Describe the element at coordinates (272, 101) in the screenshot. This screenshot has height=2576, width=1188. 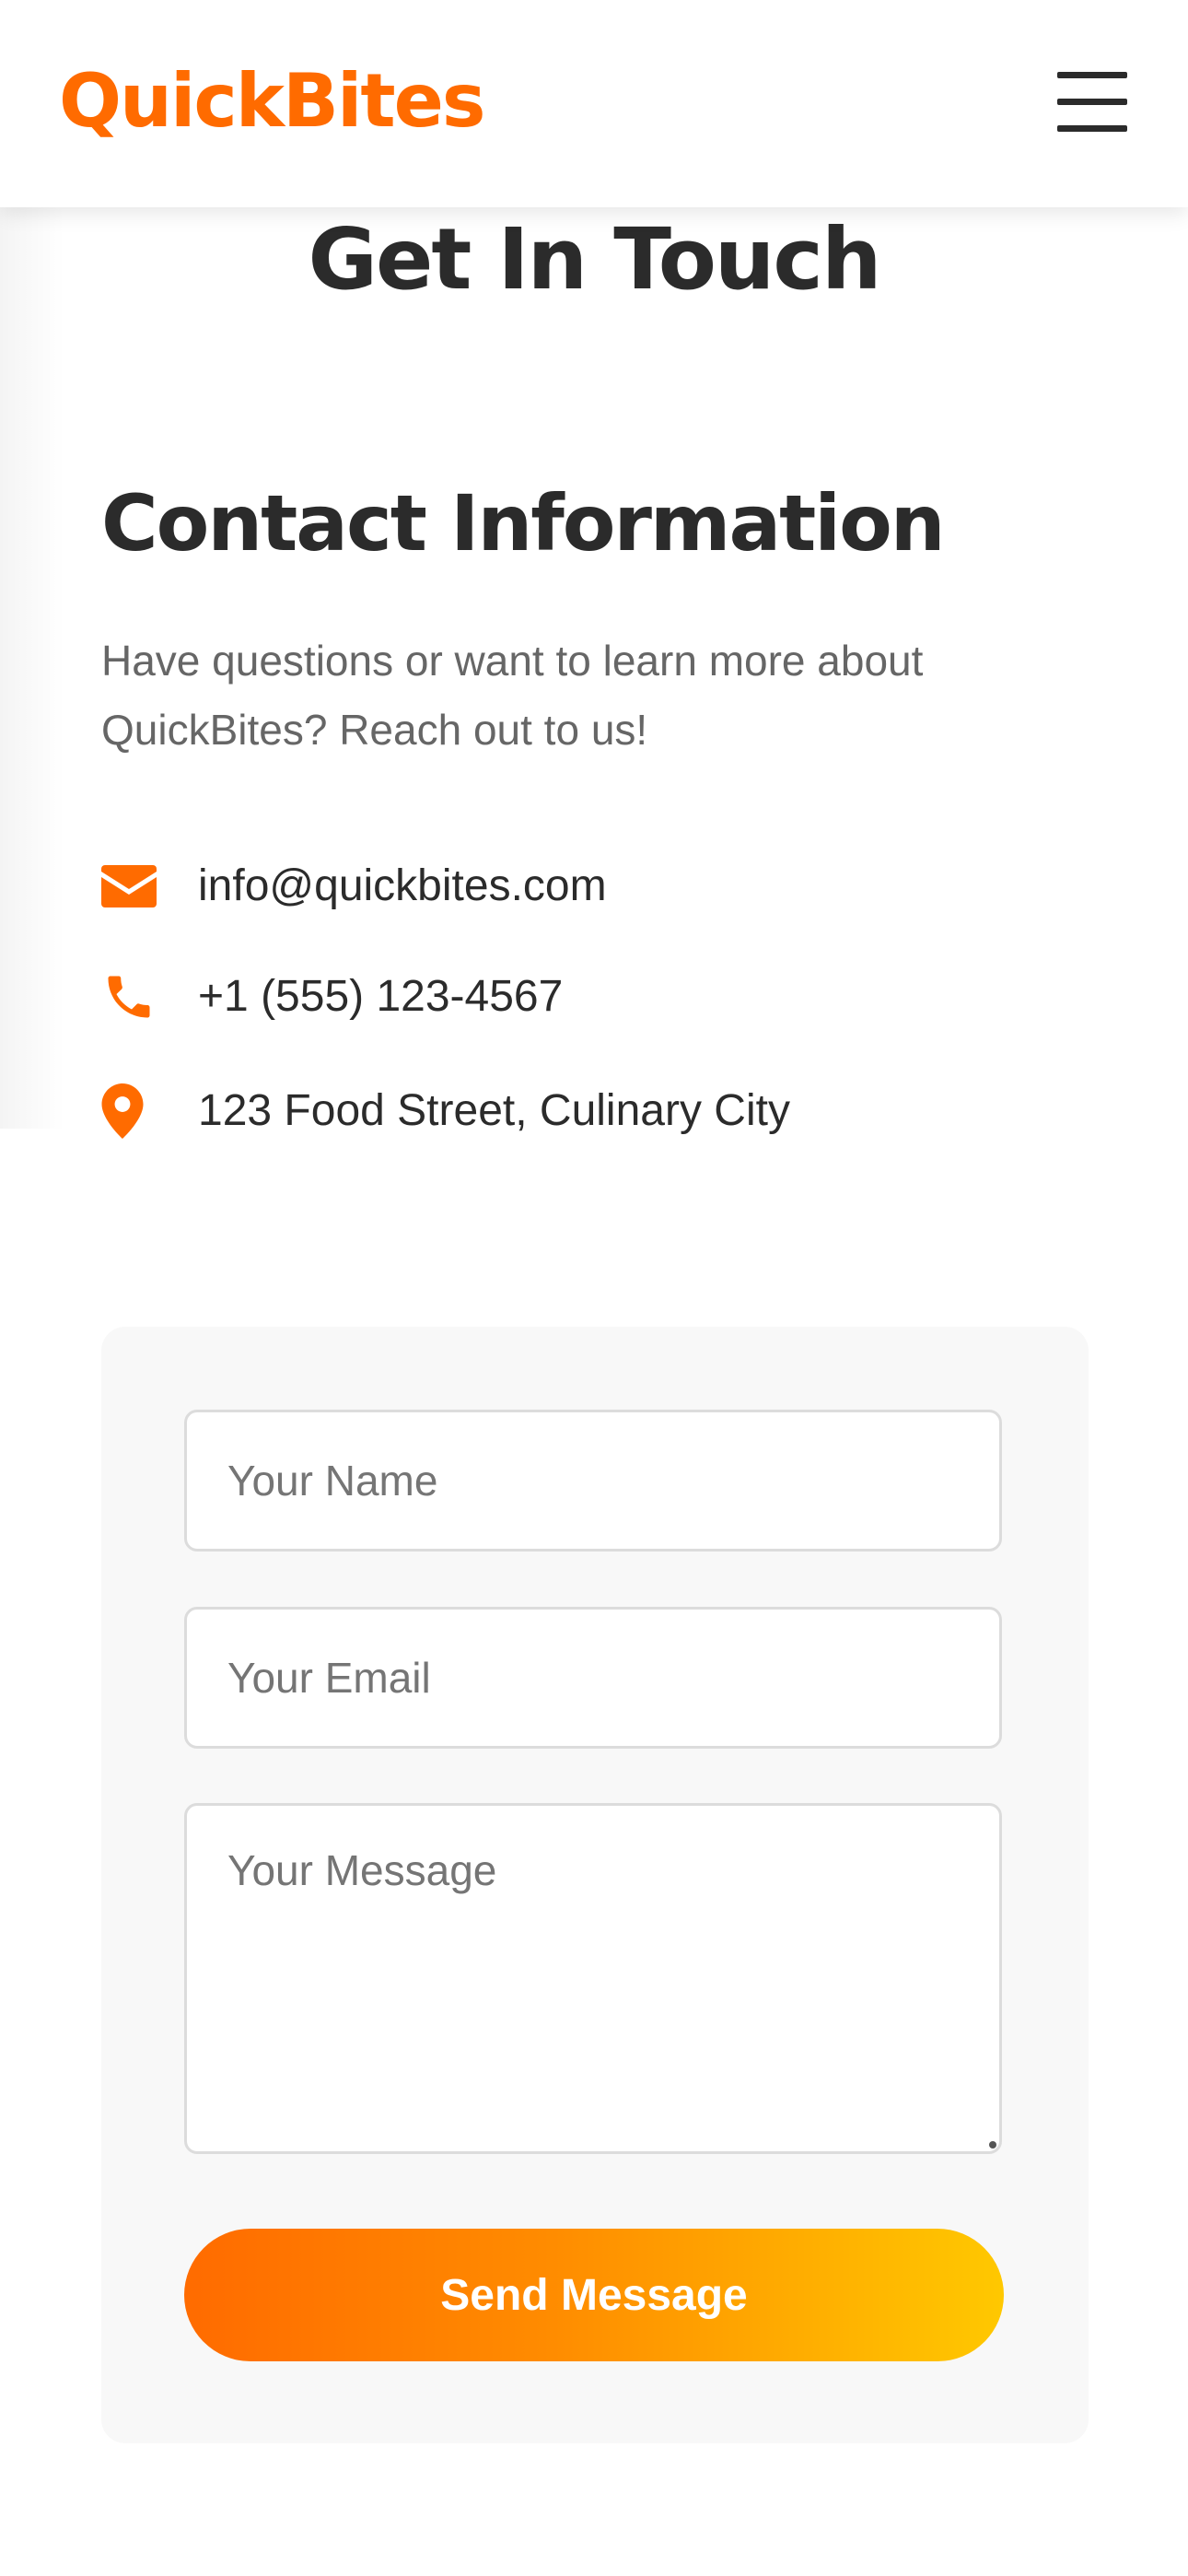
I see `brand-logo: QuickBites` at that location.